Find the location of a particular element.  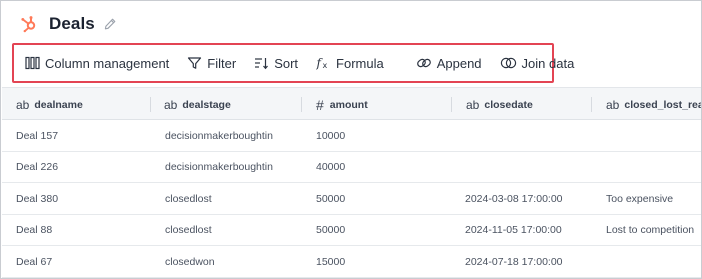

column-label: closedate is located at coordinates (508, 104).